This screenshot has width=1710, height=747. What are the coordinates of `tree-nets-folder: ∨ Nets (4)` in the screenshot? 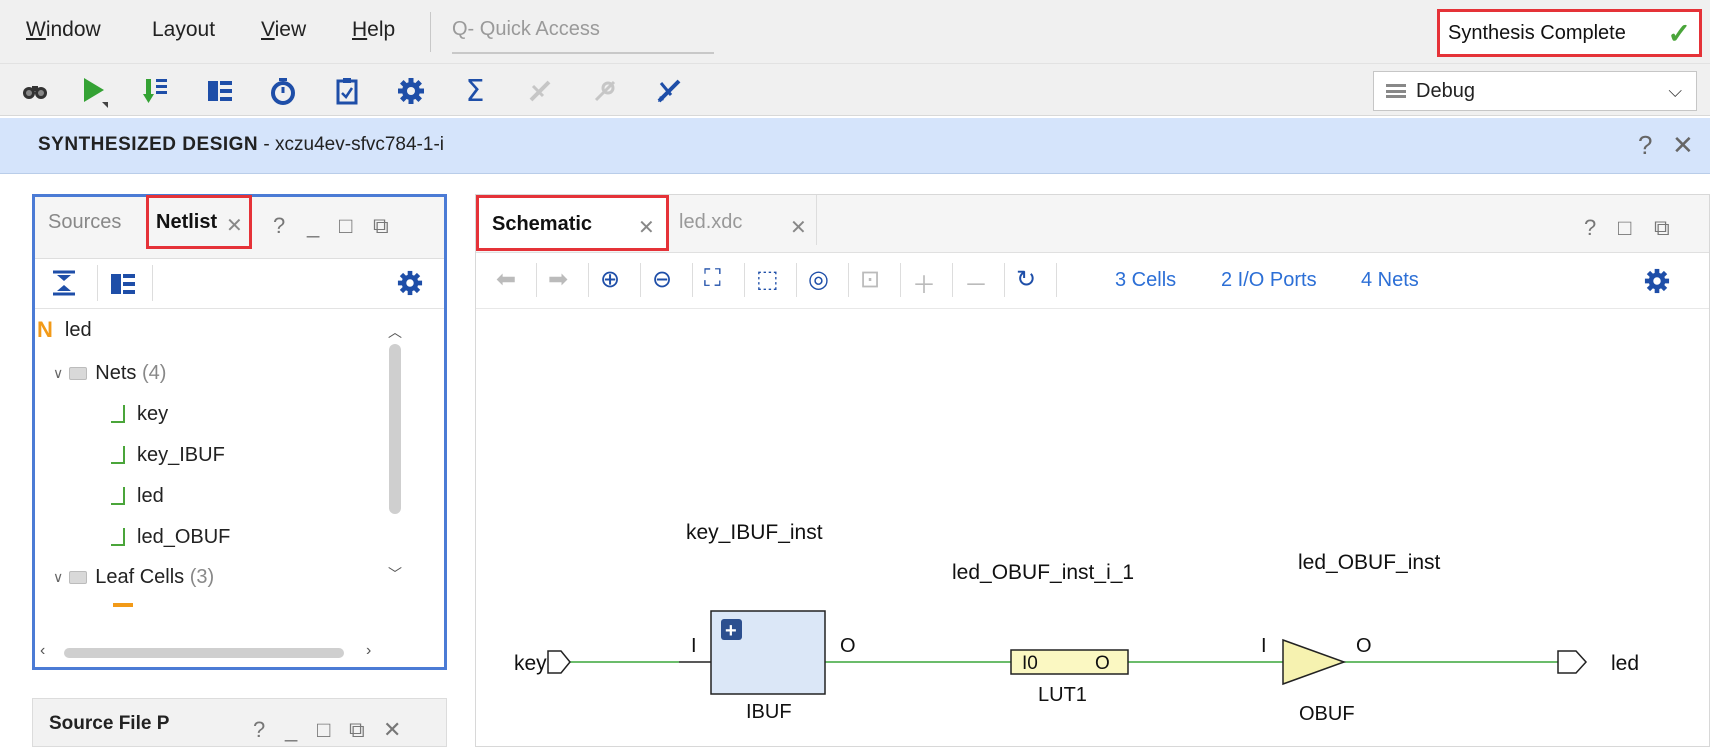 It's located at (109, 373).